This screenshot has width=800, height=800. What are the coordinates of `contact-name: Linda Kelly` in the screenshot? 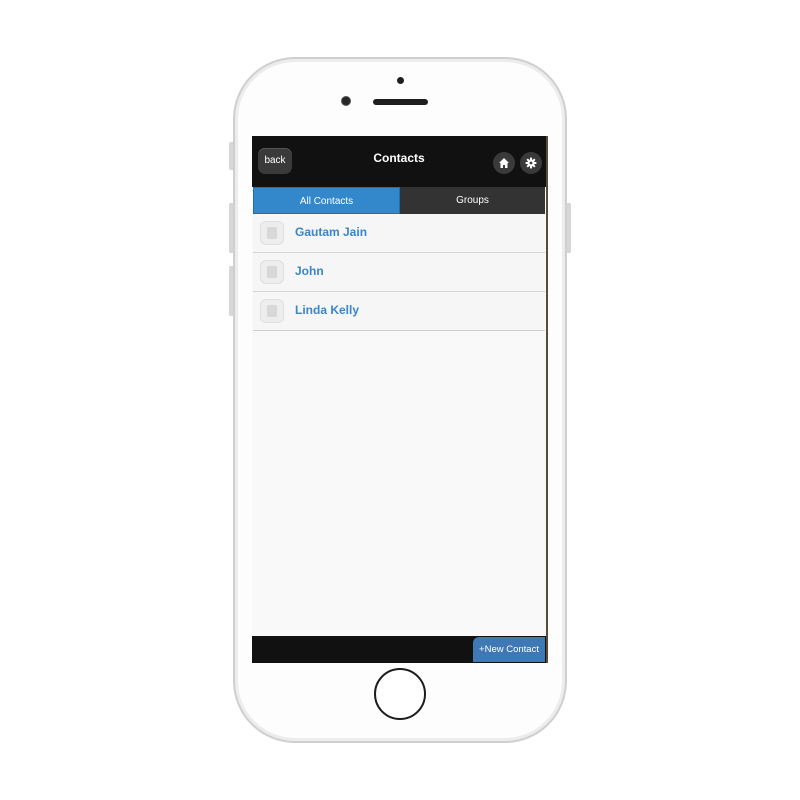 It's located at (327, 310).